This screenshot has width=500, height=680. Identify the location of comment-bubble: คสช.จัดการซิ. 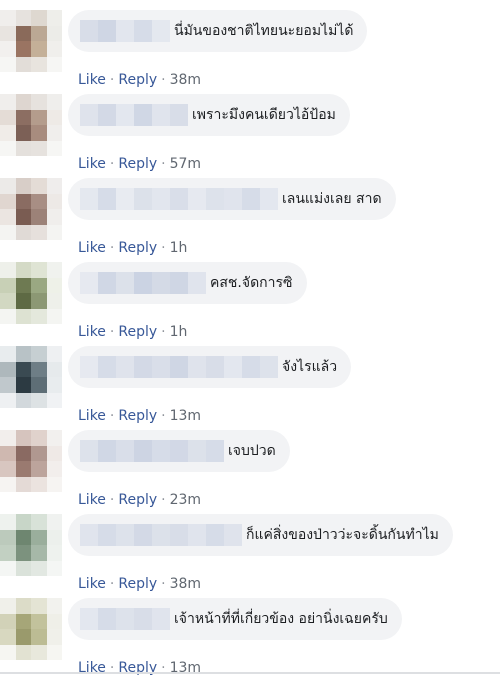
(187, 283).